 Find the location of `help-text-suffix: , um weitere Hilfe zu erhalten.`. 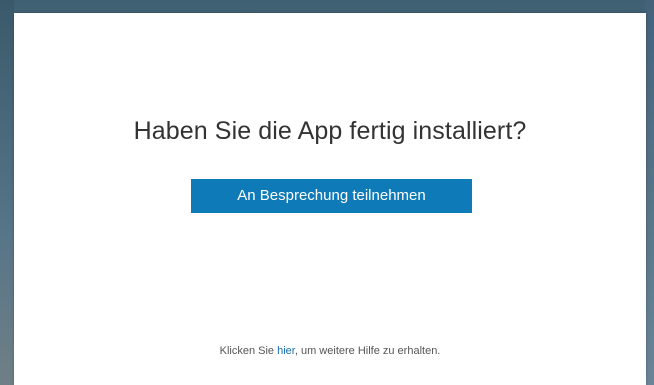

help-text-suffix: , um weitere Hilfe zu erhalten. is located at coordinates (367, 351).